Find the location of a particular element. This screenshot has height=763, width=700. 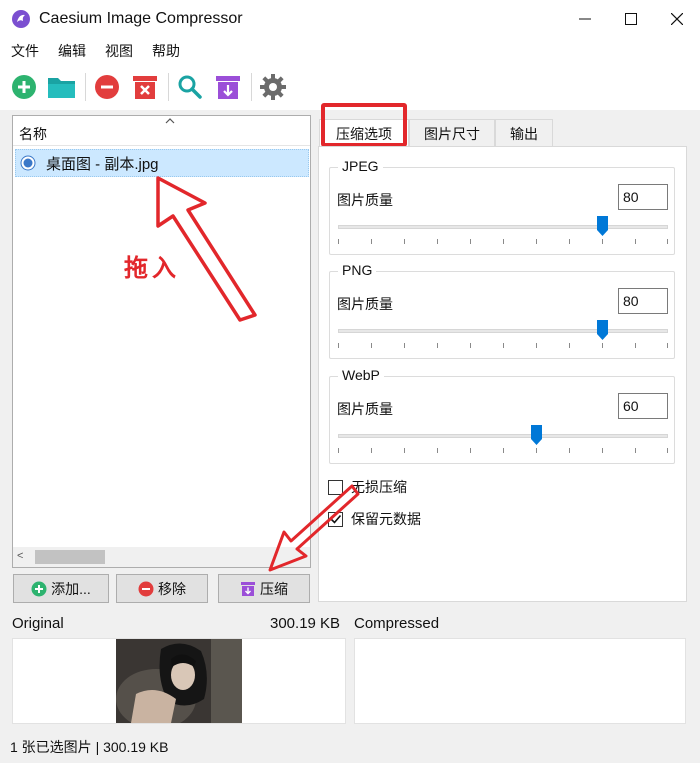

remove-button-label: 移除 is located at coordinates (172, 588).